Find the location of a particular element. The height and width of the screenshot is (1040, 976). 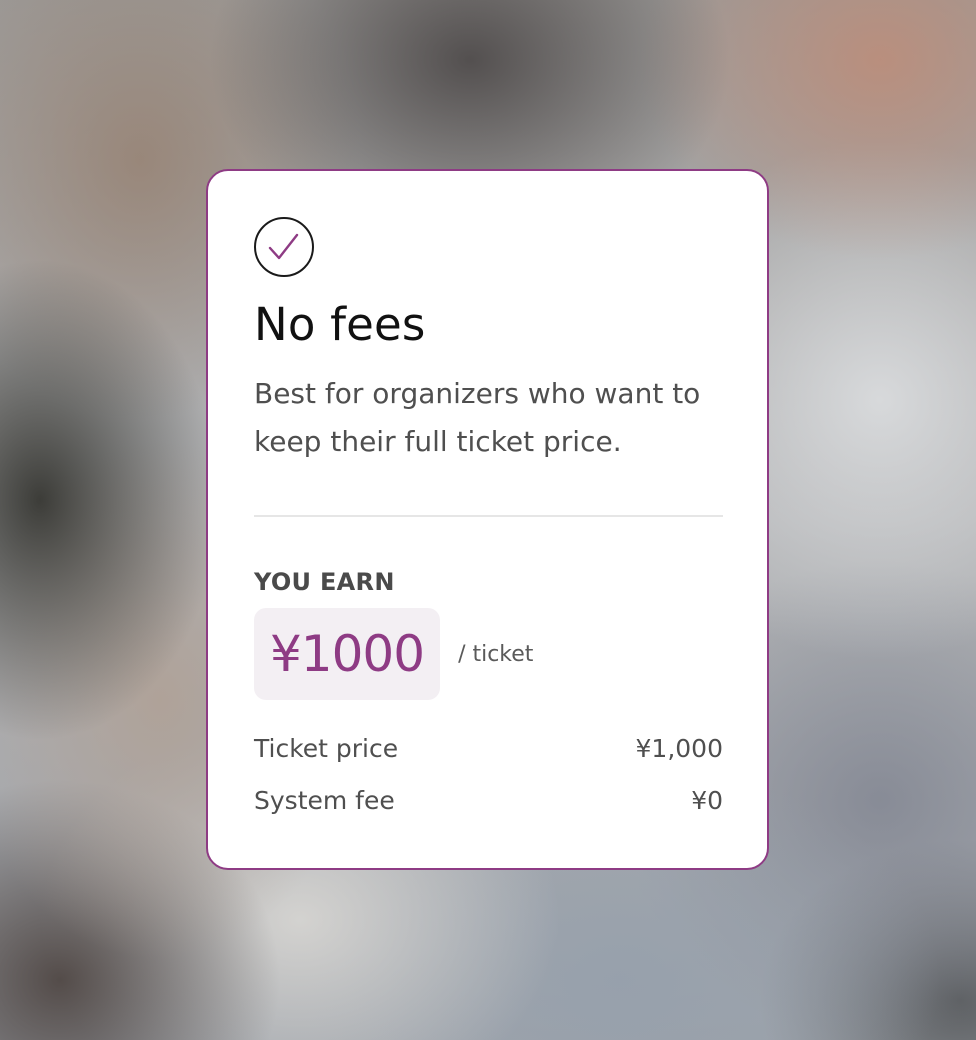

breakdown-value: ¥1,000 is located at coordinates (679, 748).